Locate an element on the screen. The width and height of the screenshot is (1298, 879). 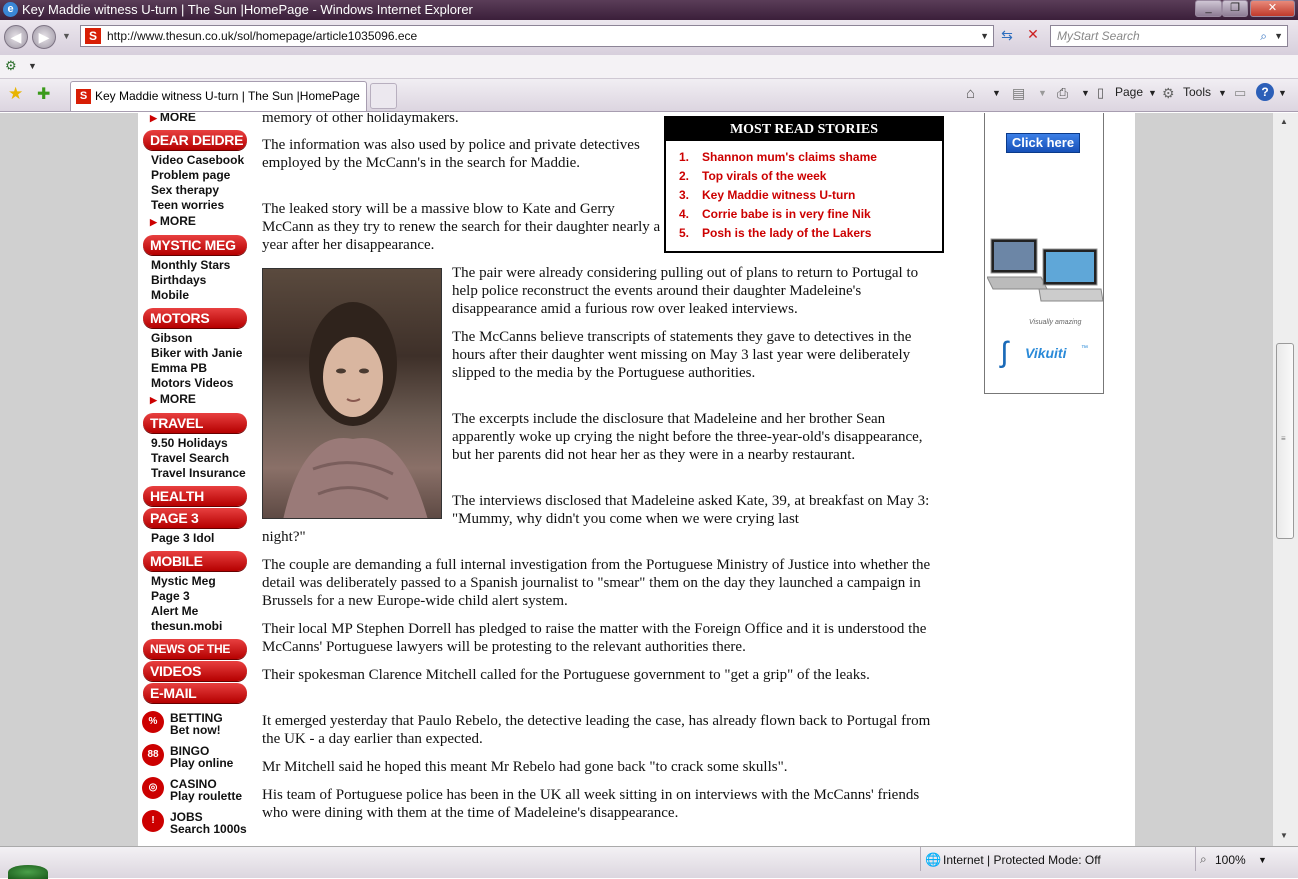
most-read-link: Shannon mum's claims shame is located at coordinates (789, 157).